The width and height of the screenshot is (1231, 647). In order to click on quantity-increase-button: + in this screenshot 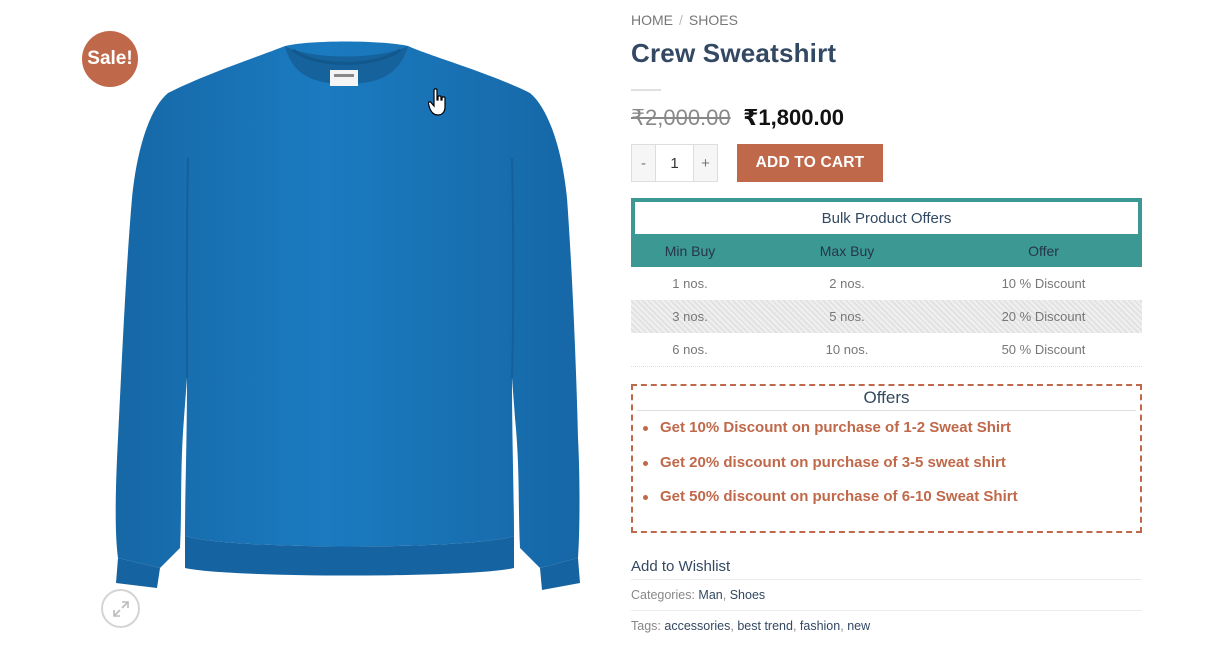, I will do `click(705, 163)`.